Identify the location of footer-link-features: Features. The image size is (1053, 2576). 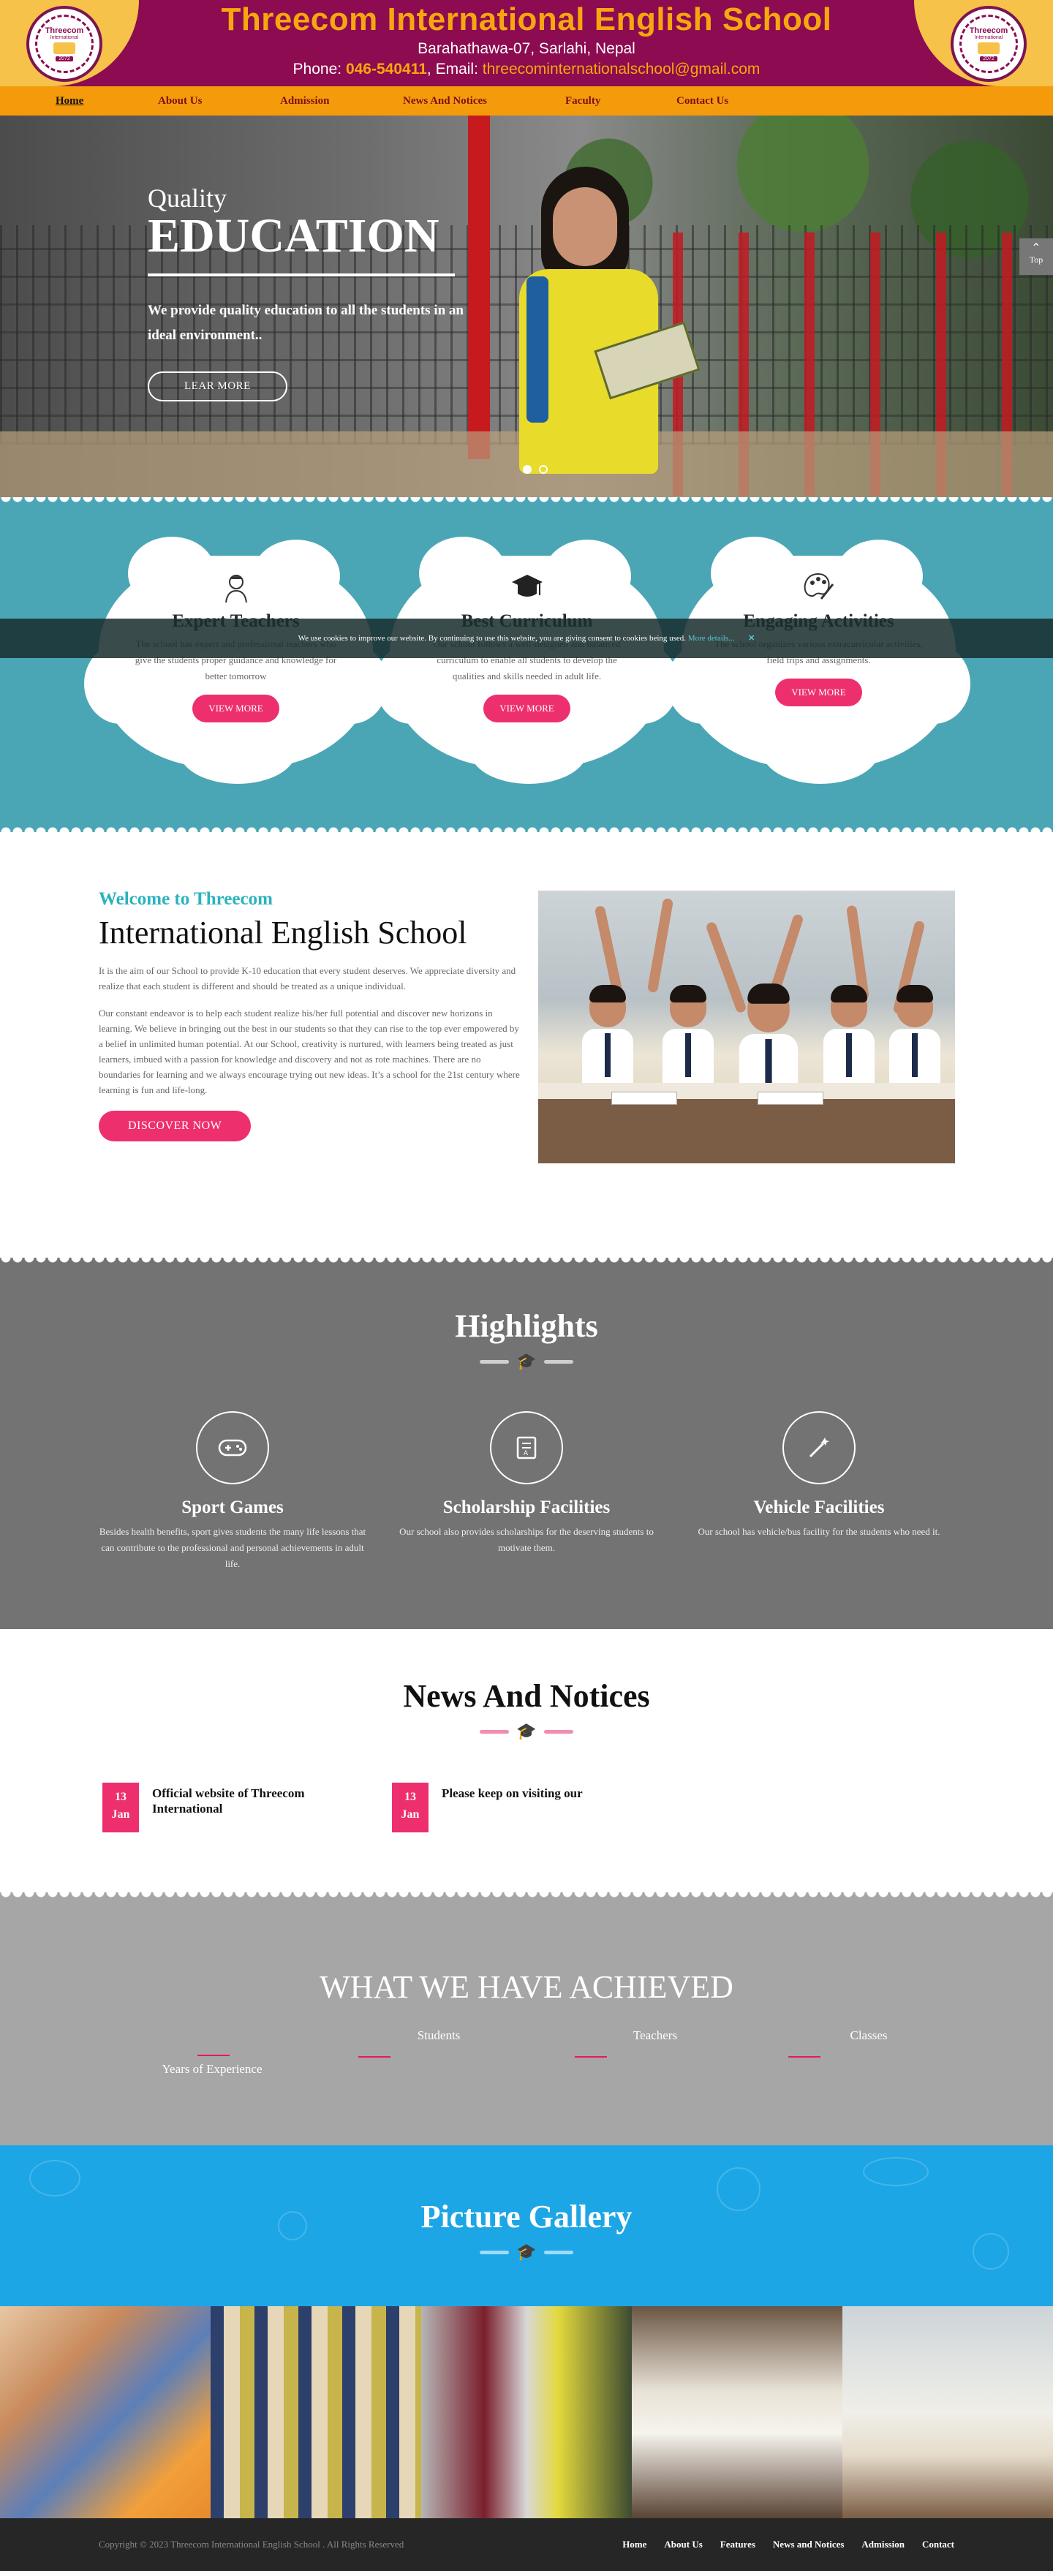
(737, 2544).